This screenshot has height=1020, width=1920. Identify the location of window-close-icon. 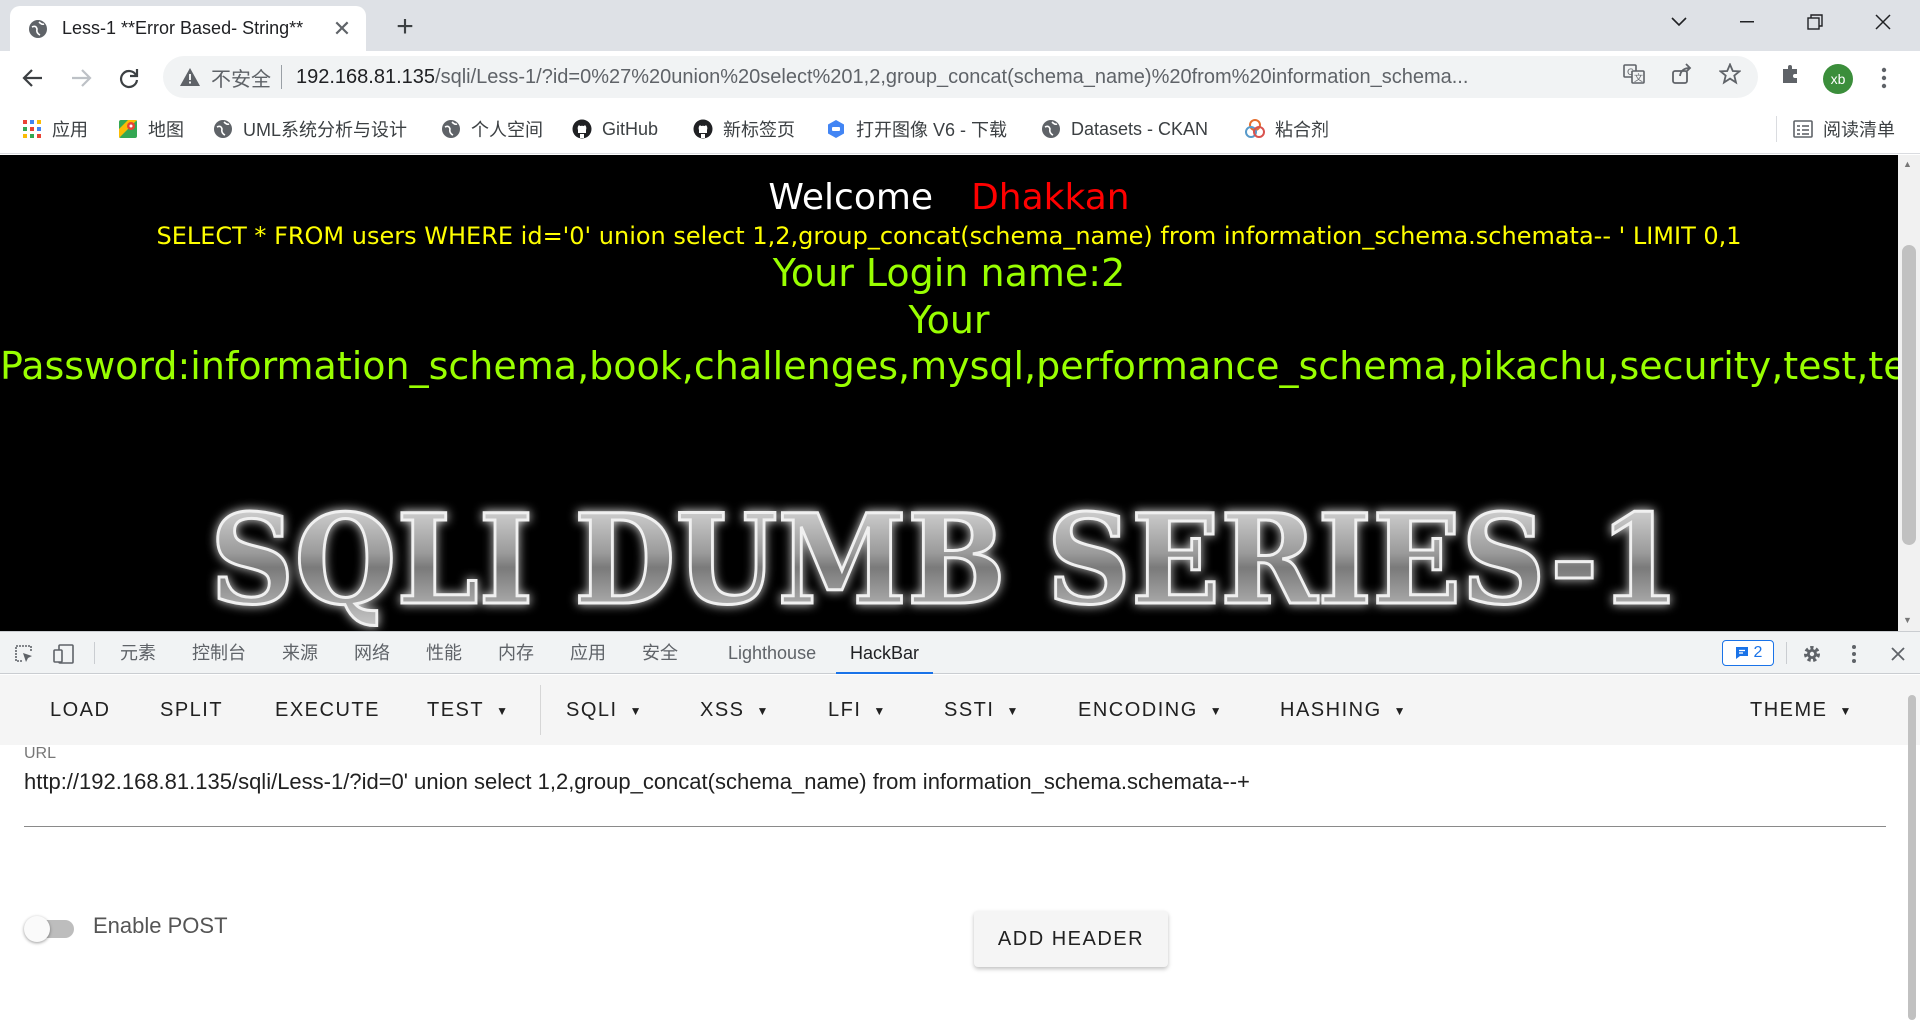
(1883, 22).